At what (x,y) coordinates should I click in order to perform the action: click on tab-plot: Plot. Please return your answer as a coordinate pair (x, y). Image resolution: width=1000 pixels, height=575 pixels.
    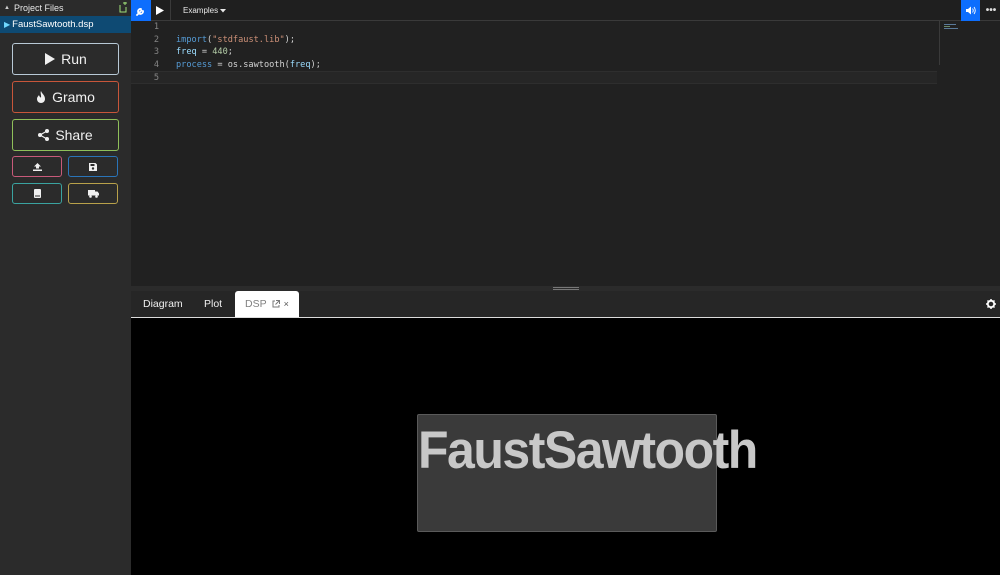
    Looking at the image, I should click on (213, 304).